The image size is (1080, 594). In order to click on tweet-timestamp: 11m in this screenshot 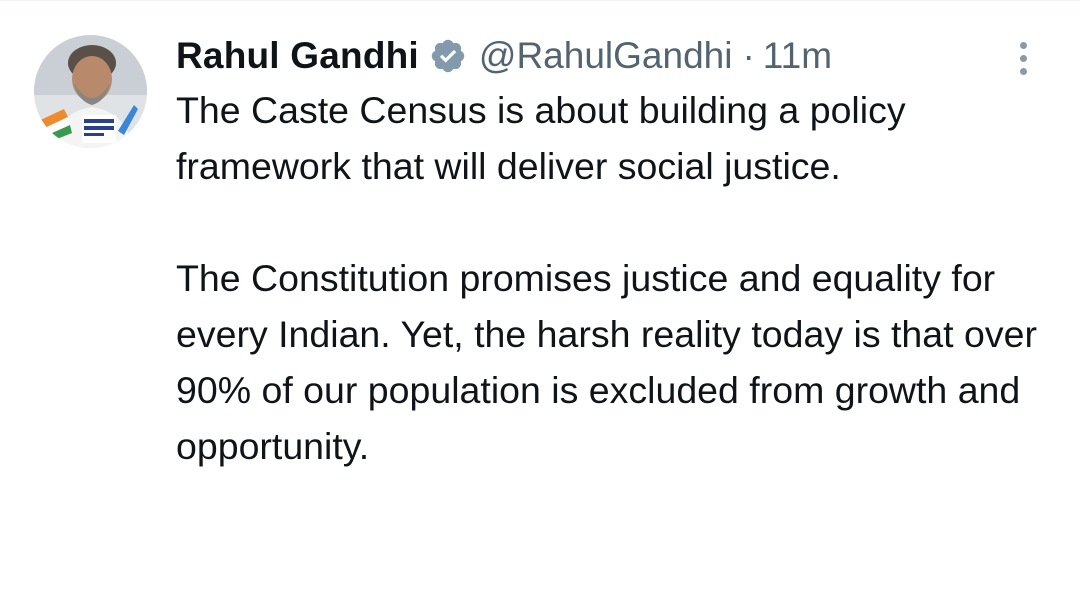, I will do `click(797, 56)`.